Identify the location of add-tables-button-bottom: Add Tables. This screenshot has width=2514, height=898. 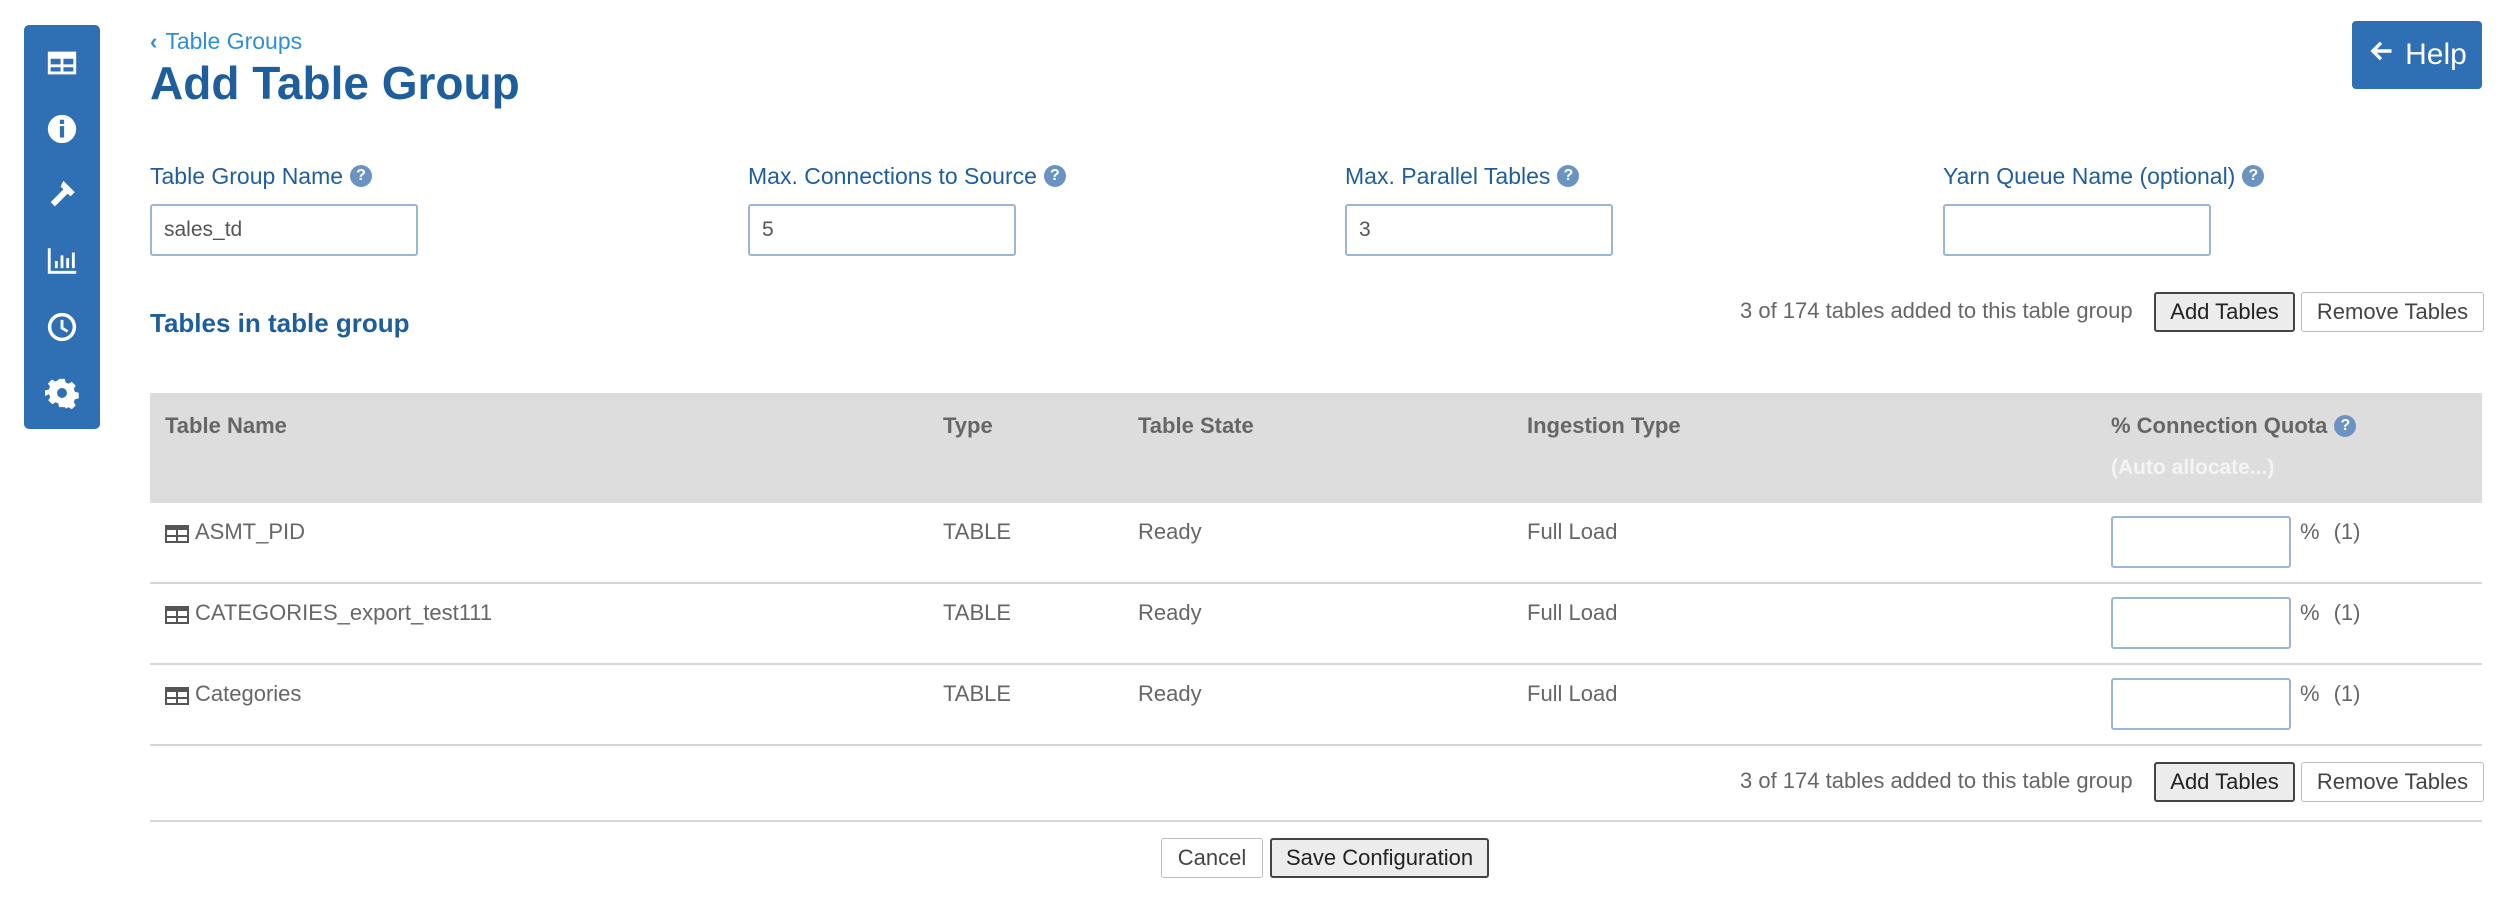
(2224, 782).